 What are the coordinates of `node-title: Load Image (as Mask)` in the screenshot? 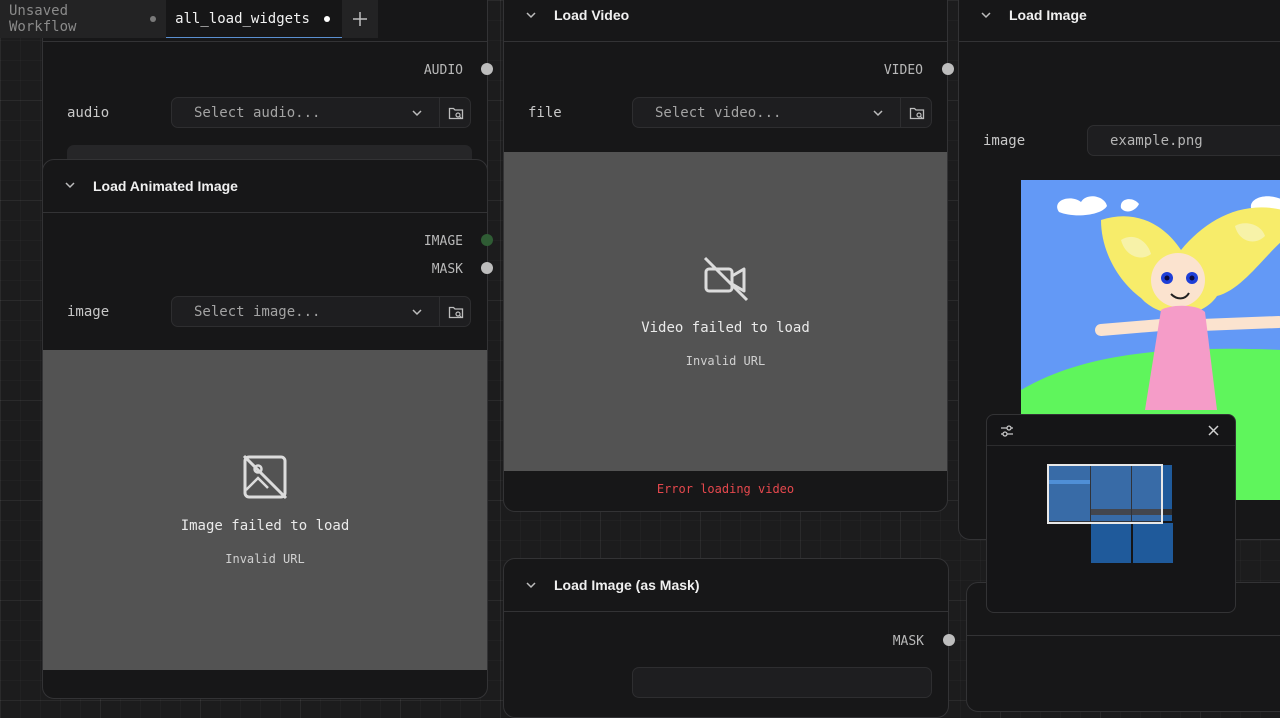 It's located at (627, 585).